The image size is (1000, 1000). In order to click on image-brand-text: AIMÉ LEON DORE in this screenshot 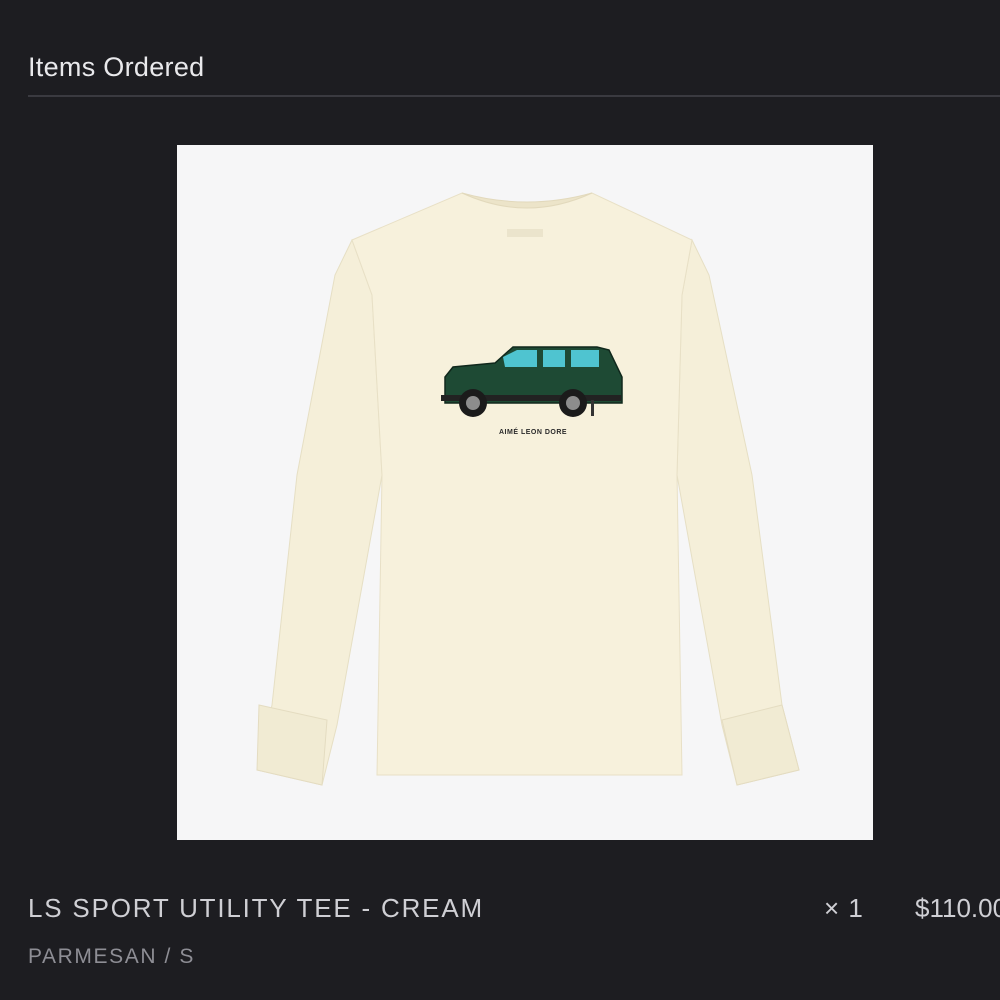, I will do `click(533, 432)`.